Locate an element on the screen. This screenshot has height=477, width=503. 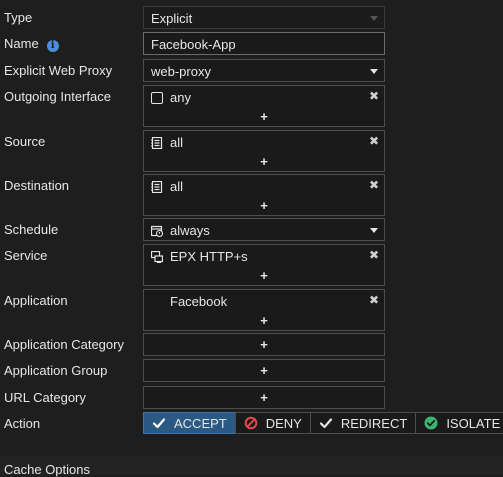
explicit-proxy-value: web-proxy is located at coordinates (181, 71).